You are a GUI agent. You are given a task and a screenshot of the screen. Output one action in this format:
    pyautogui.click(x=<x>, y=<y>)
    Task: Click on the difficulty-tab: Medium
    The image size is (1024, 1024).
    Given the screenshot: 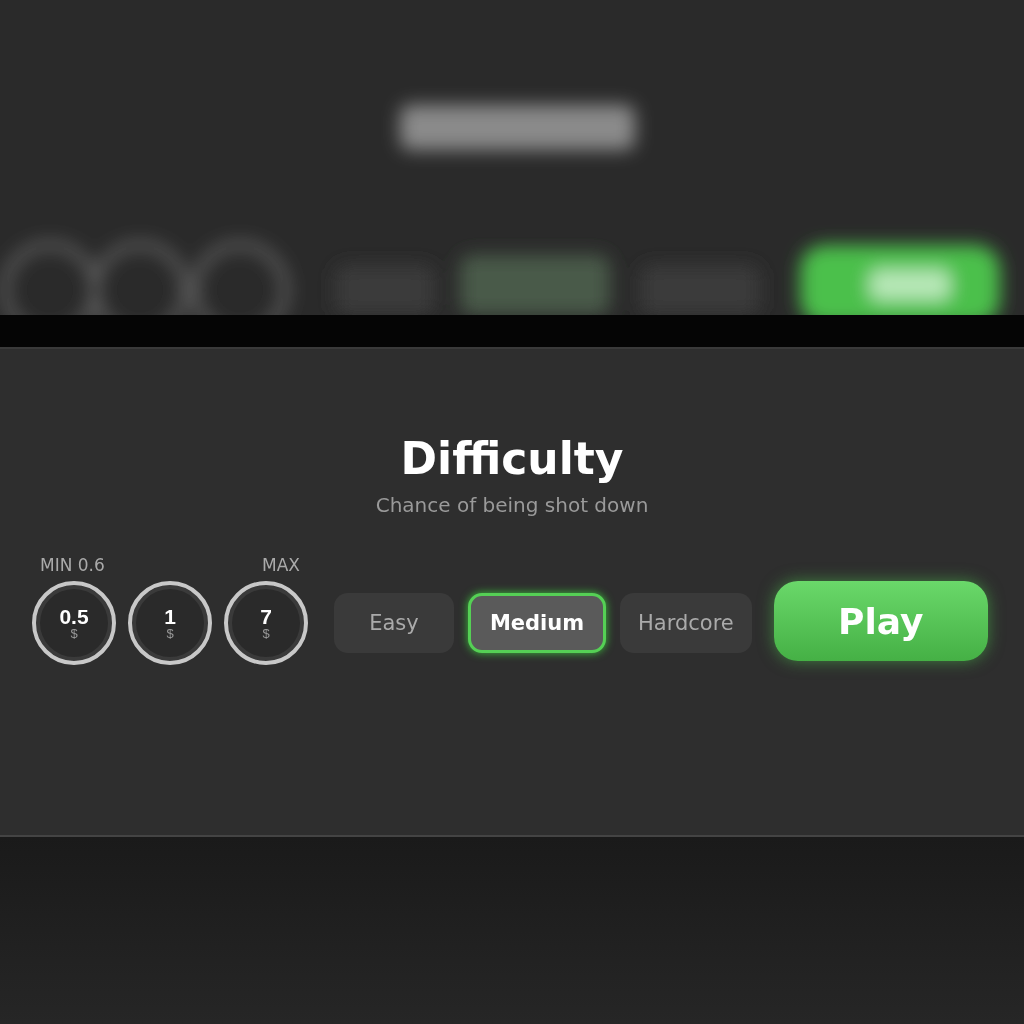 What is the action you would take?
    pyautogui.click(x=537, y=623)
    